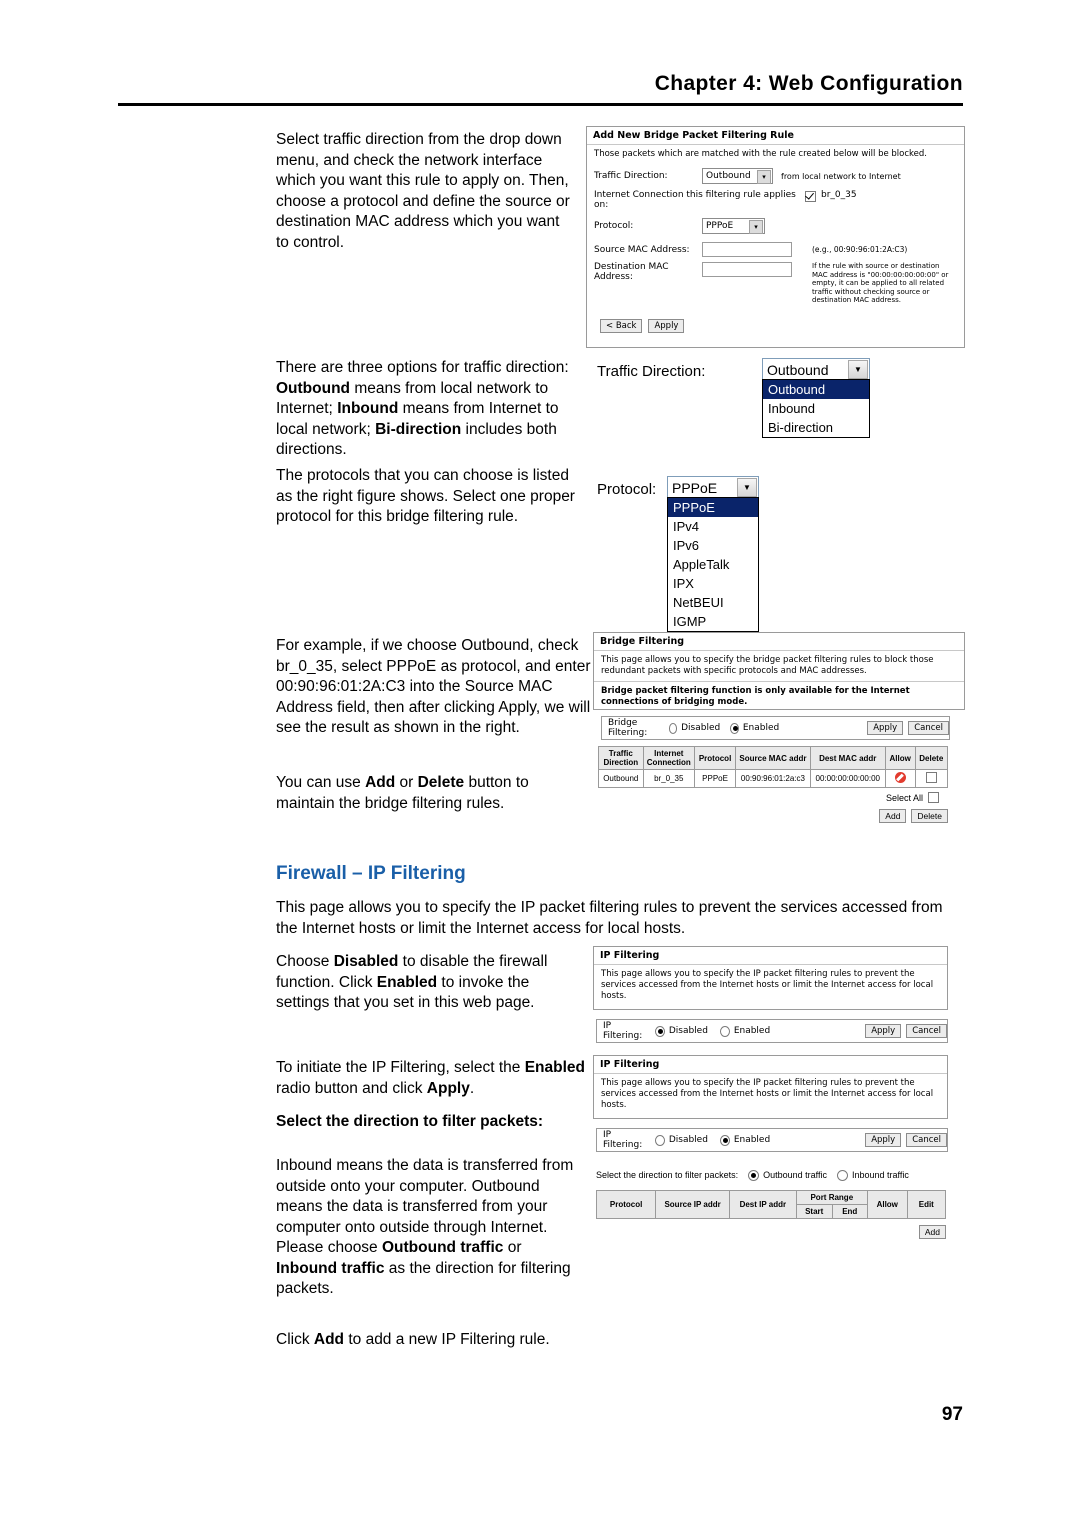 The width and height of the screenshot is (1080, 1527). What do you see at coordinates (900, 758) in the screenshot?
I see `col-allow: Allow` at bounding box center [900, 758].